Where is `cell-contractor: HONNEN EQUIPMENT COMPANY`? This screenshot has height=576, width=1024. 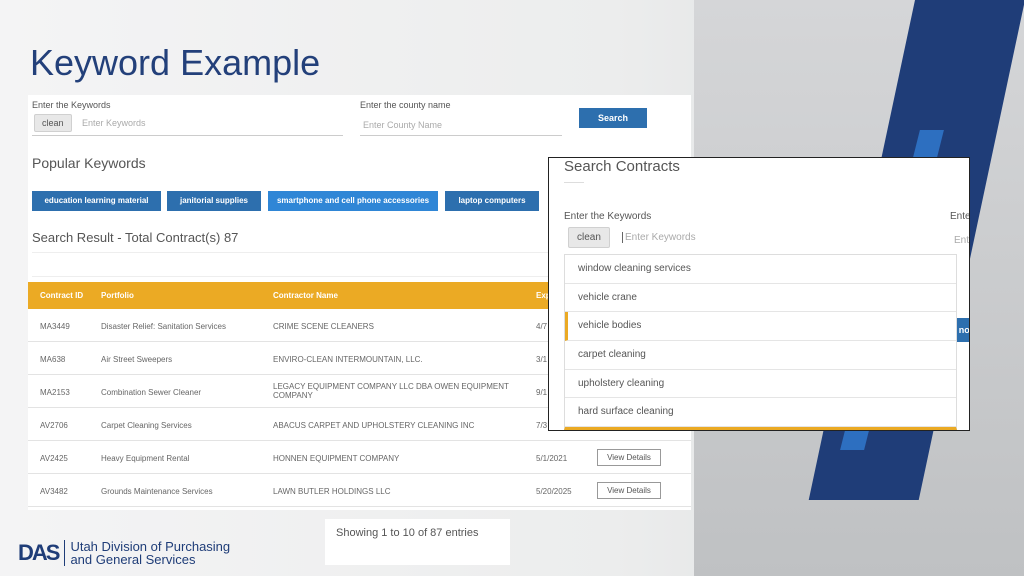 cell-contractor: HONNEN EQUIPMENT COMPANY is located at coordinates (336, 458).